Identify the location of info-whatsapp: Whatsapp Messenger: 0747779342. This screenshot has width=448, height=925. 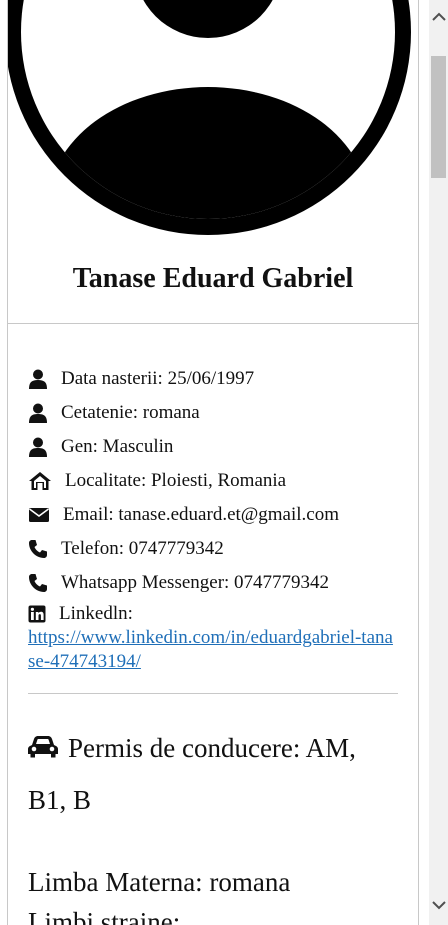
(213, 583).